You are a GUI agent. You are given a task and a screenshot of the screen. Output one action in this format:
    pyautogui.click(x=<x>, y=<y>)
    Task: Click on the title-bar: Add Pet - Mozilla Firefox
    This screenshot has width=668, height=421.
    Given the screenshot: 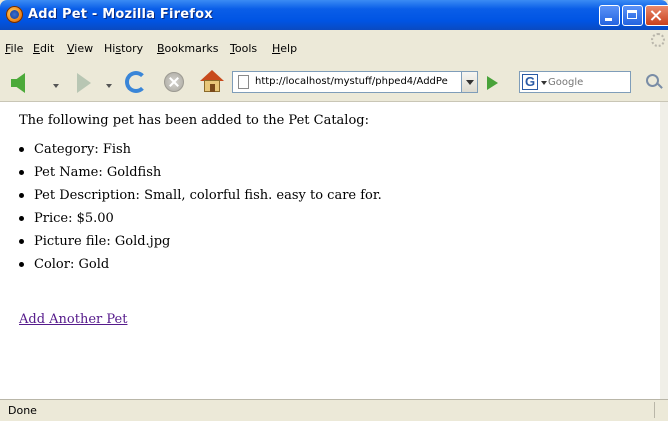 What is the action you would take?
    pyautogui.click(x=334, y=15)
    